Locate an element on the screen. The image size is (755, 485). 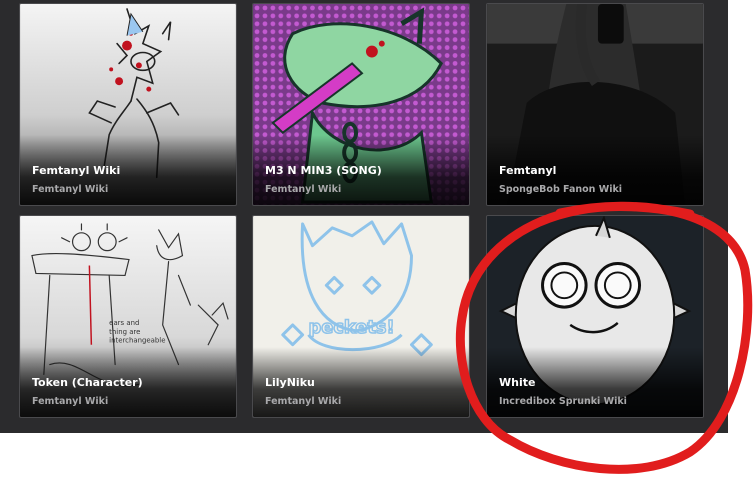
result-card-white: White Incredibox Sprunki Wiki is located at coordinates (595, 316).